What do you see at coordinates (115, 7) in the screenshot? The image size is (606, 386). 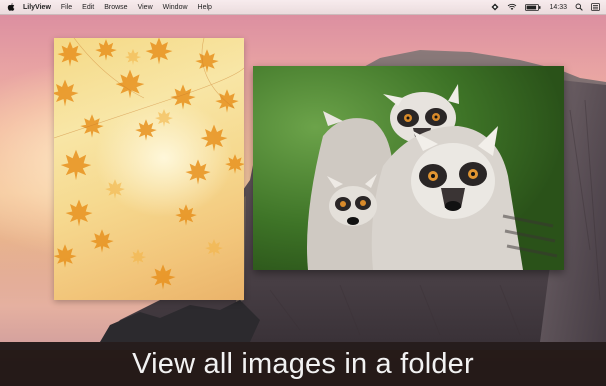 I see `menu-browse: Browse` at bounding box center [115, 7].